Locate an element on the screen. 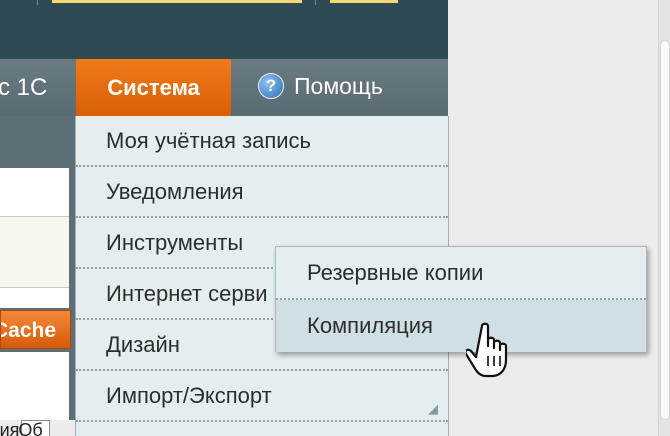  resize-grip-icon: ◢ is located at coordinates (433, 408).